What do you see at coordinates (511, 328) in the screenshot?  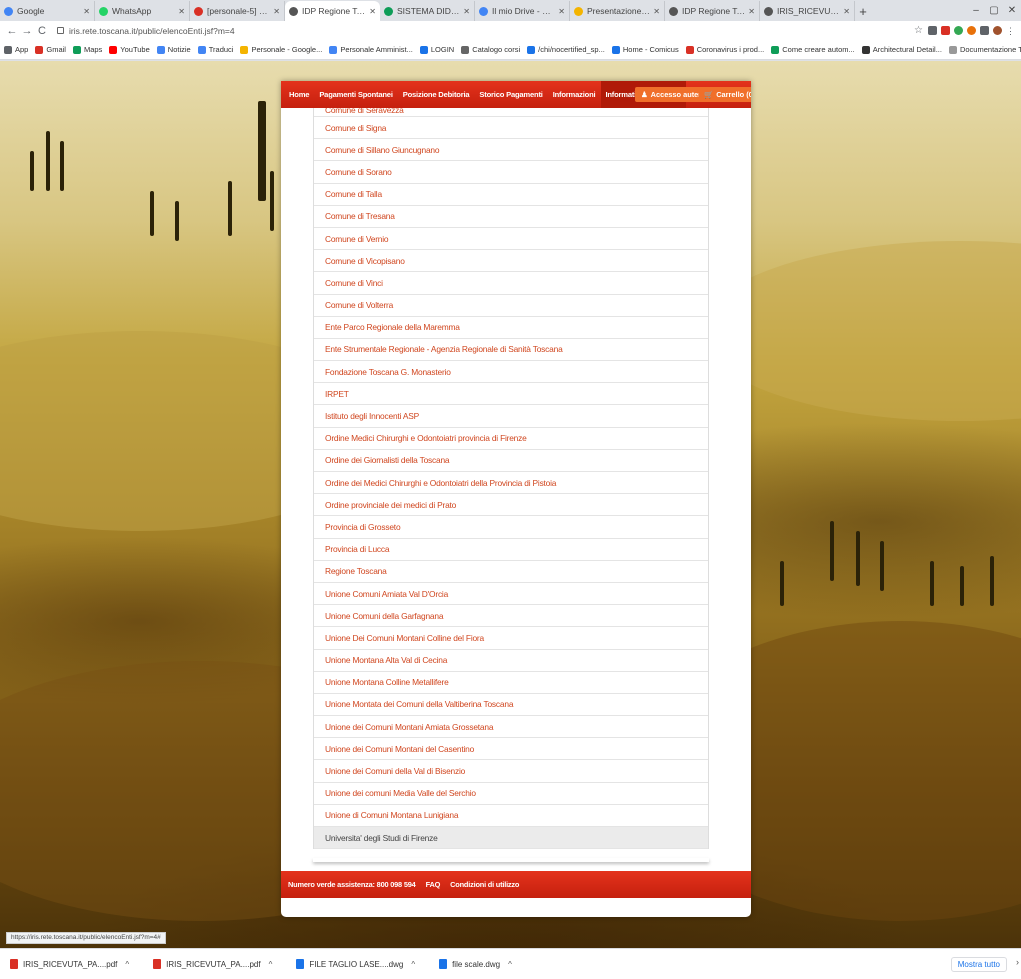 I see `ente-list-item: Ente Parco Regionale della Maremma` at bounding box center [511, 328].